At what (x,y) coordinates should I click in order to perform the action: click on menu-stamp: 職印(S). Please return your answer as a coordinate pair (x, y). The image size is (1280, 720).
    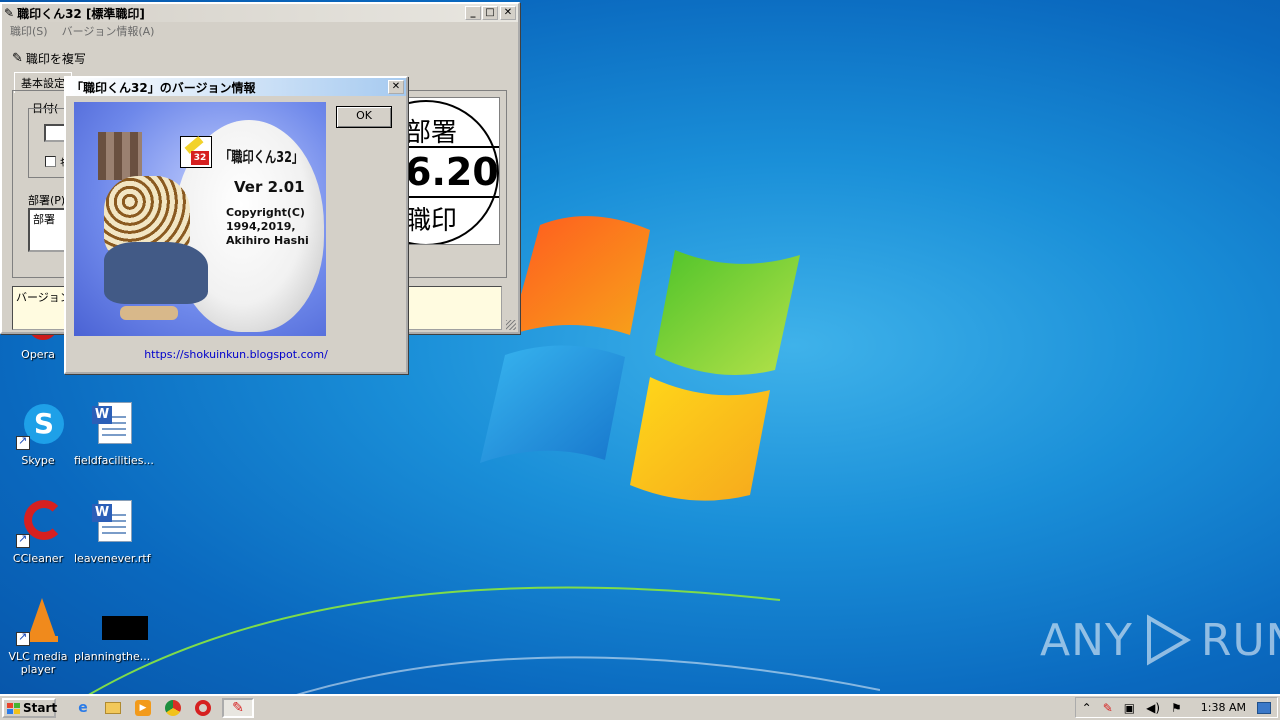
    Looking at the image, I should click on (29, 31).